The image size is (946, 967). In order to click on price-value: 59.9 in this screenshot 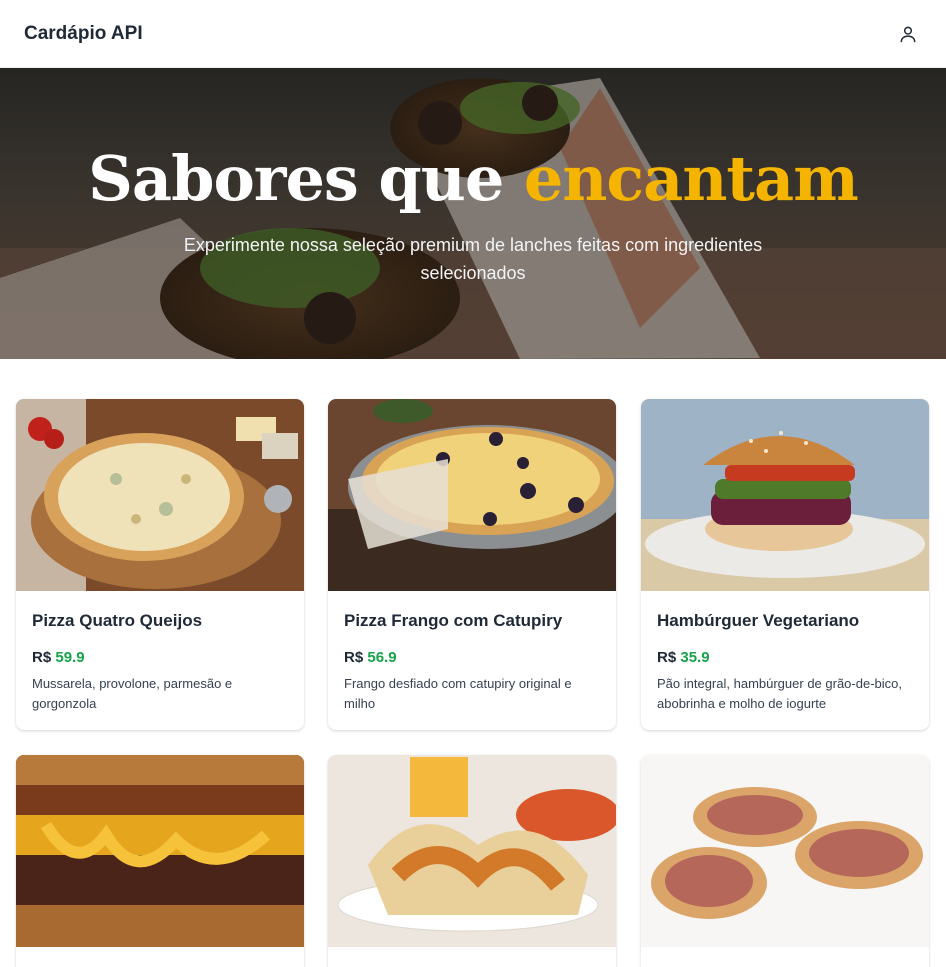, I will do `click(70, 657)`.